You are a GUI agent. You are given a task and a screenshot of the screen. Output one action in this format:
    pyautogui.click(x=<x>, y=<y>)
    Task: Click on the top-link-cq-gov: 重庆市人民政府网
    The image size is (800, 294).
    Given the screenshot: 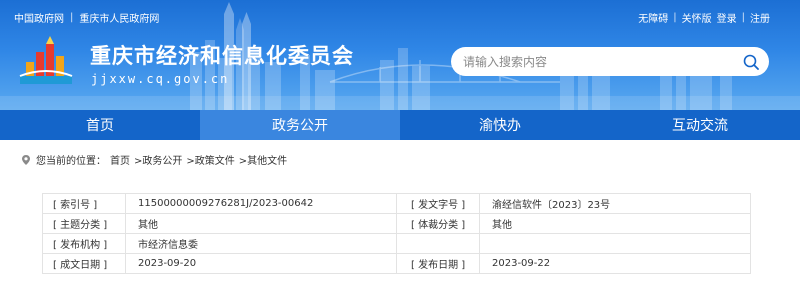 What is the action you would take?
    pyautogui.click(x=119, y=17)
    